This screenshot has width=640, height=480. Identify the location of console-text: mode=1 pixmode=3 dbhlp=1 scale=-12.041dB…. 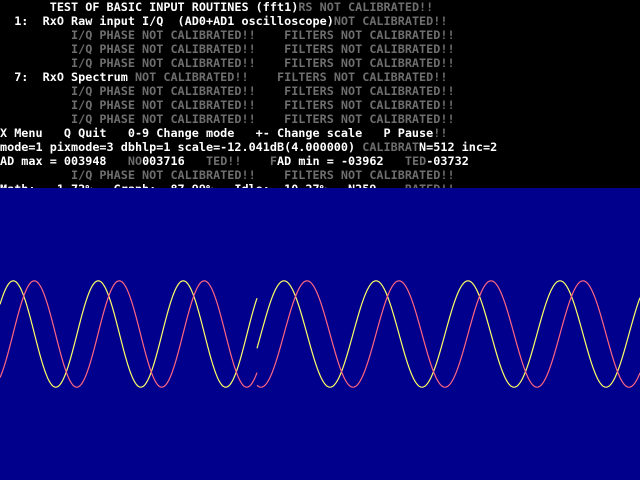
(181, 147).